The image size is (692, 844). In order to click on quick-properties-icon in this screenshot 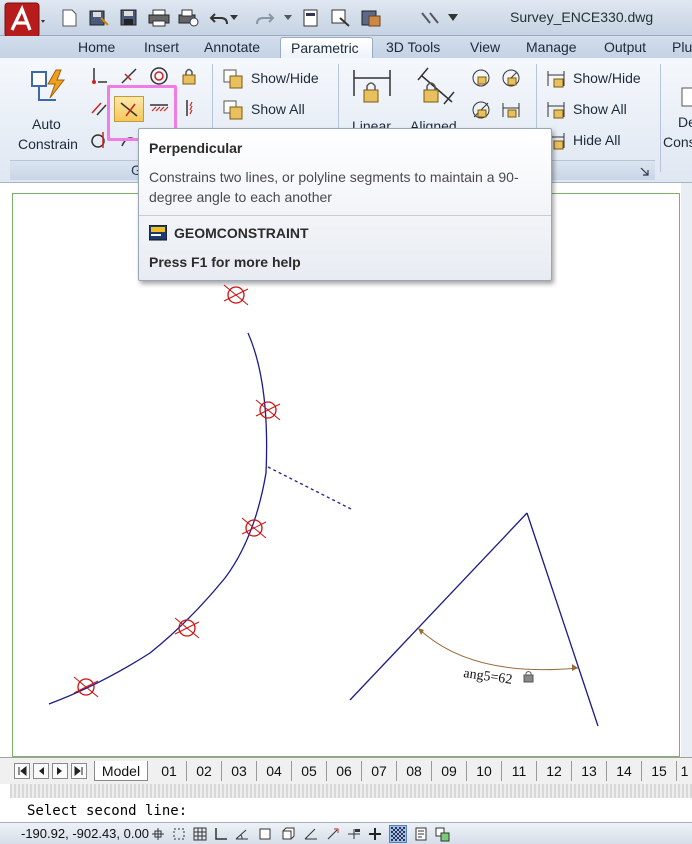, I will do `click(421, 834)`.